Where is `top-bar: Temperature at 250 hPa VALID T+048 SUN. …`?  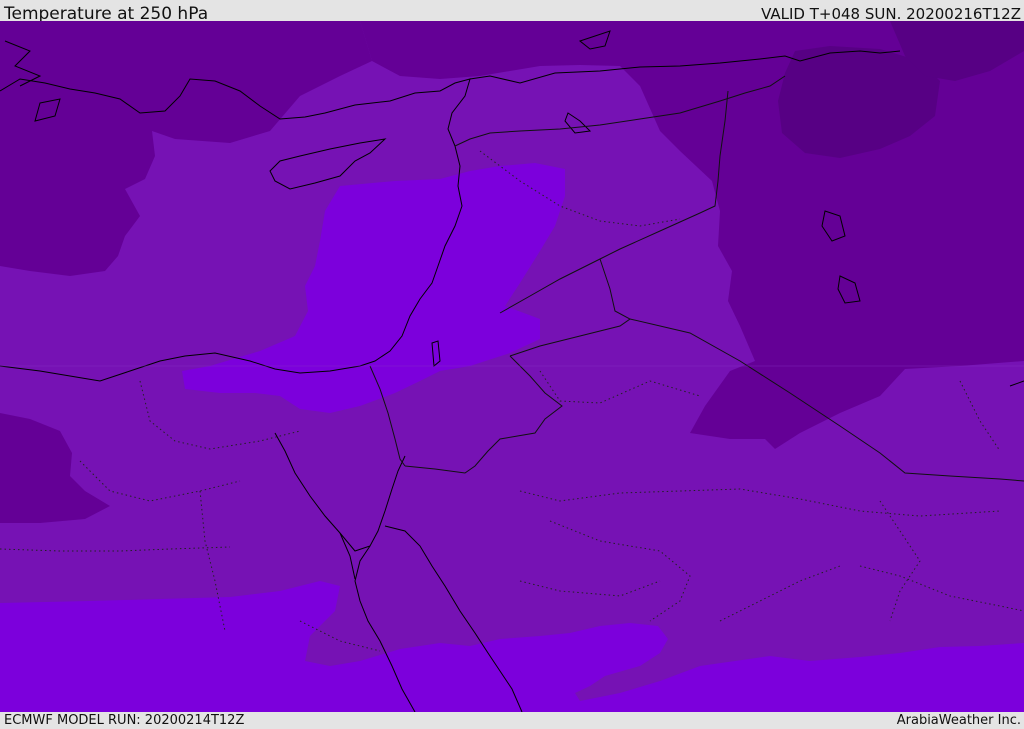
top-bar: Temperature at 250 hPa VALID T+048 SUN. … is located at coordinates (512, 12).